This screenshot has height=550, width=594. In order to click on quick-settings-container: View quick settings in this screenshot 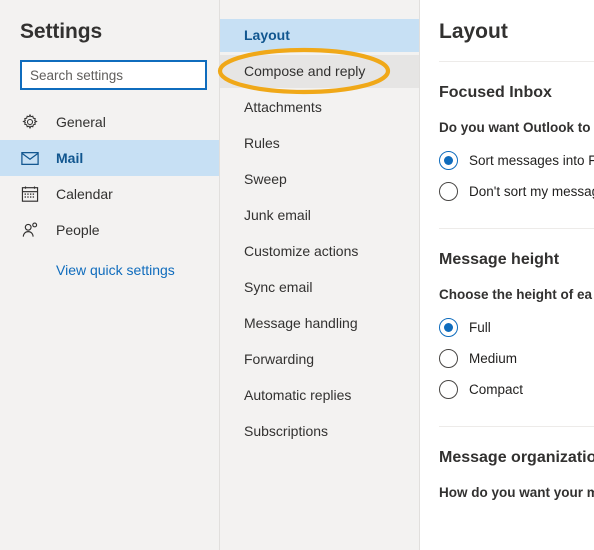, I will do `click(109, 264)`.